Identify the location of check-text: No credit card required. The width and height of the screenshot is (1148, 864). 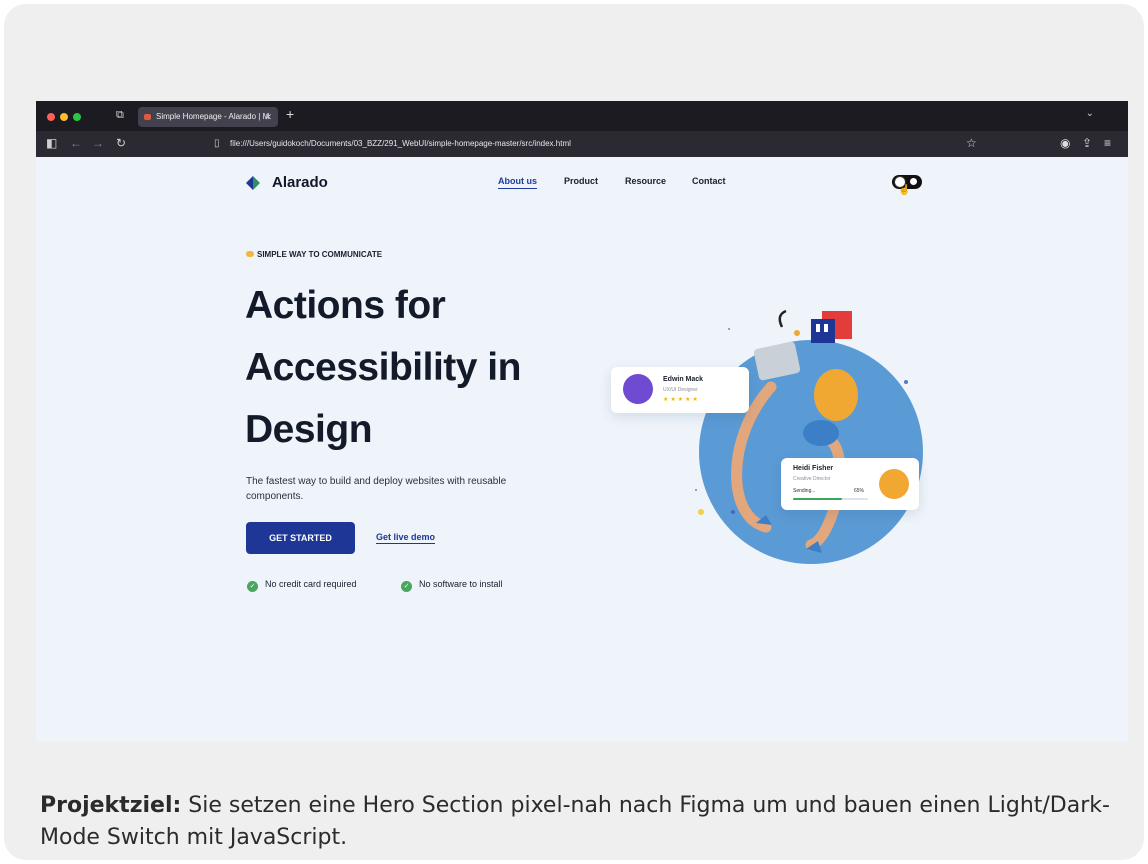
(311, 584).